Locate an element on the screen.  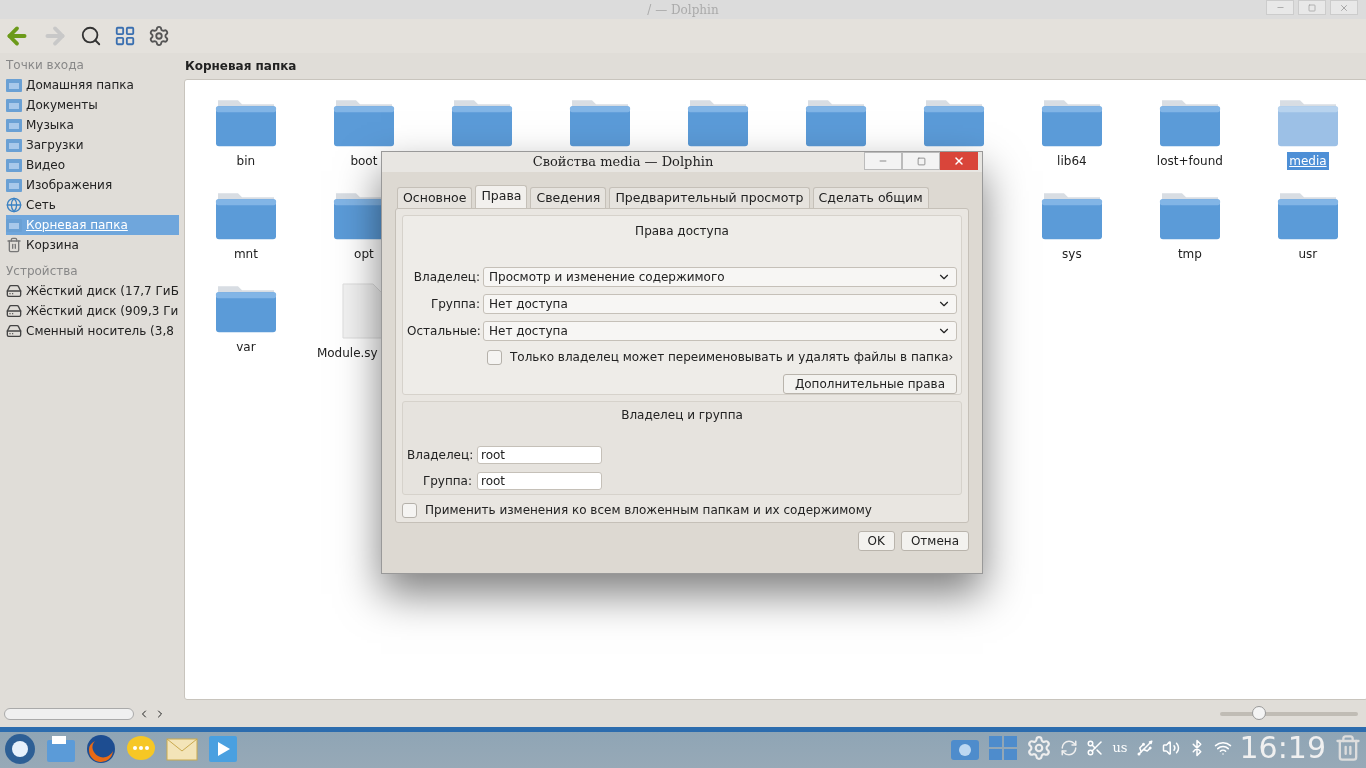
file-item: usr is located at coordinates (1307, 226).